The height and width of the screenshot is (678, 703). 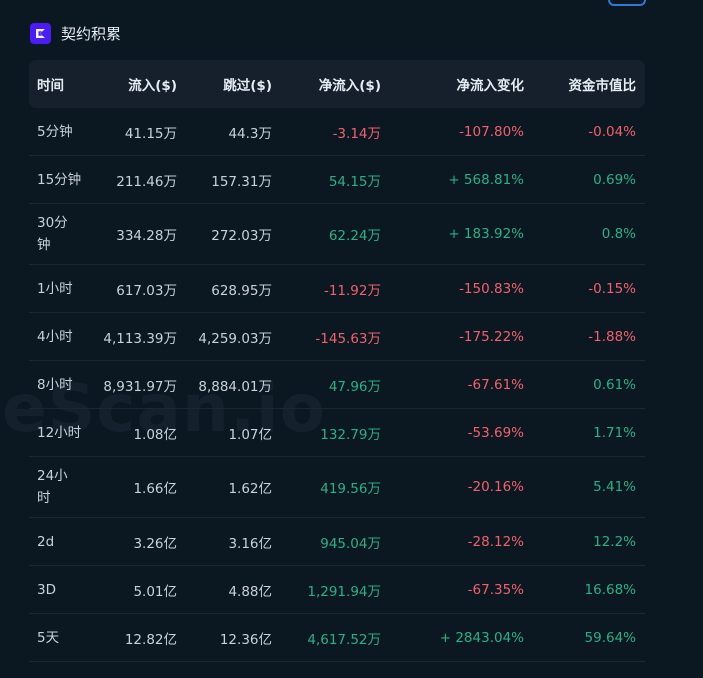 What do you see at coordinates (241, 290) in the screenshot?
I see `cell-outflow: 628.95万` at bounding box center [241, 290].